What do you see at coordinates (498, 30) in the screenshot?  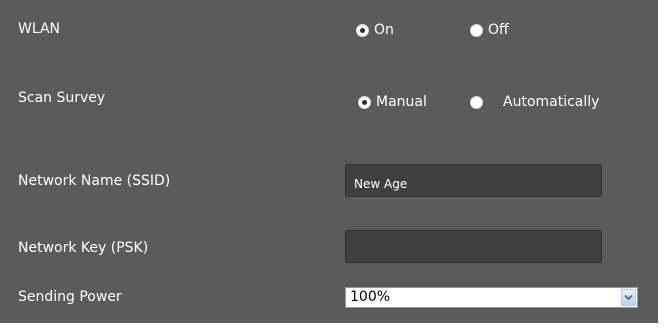 I see `wlan-off-label: Off` at bounding box center [498, 30].